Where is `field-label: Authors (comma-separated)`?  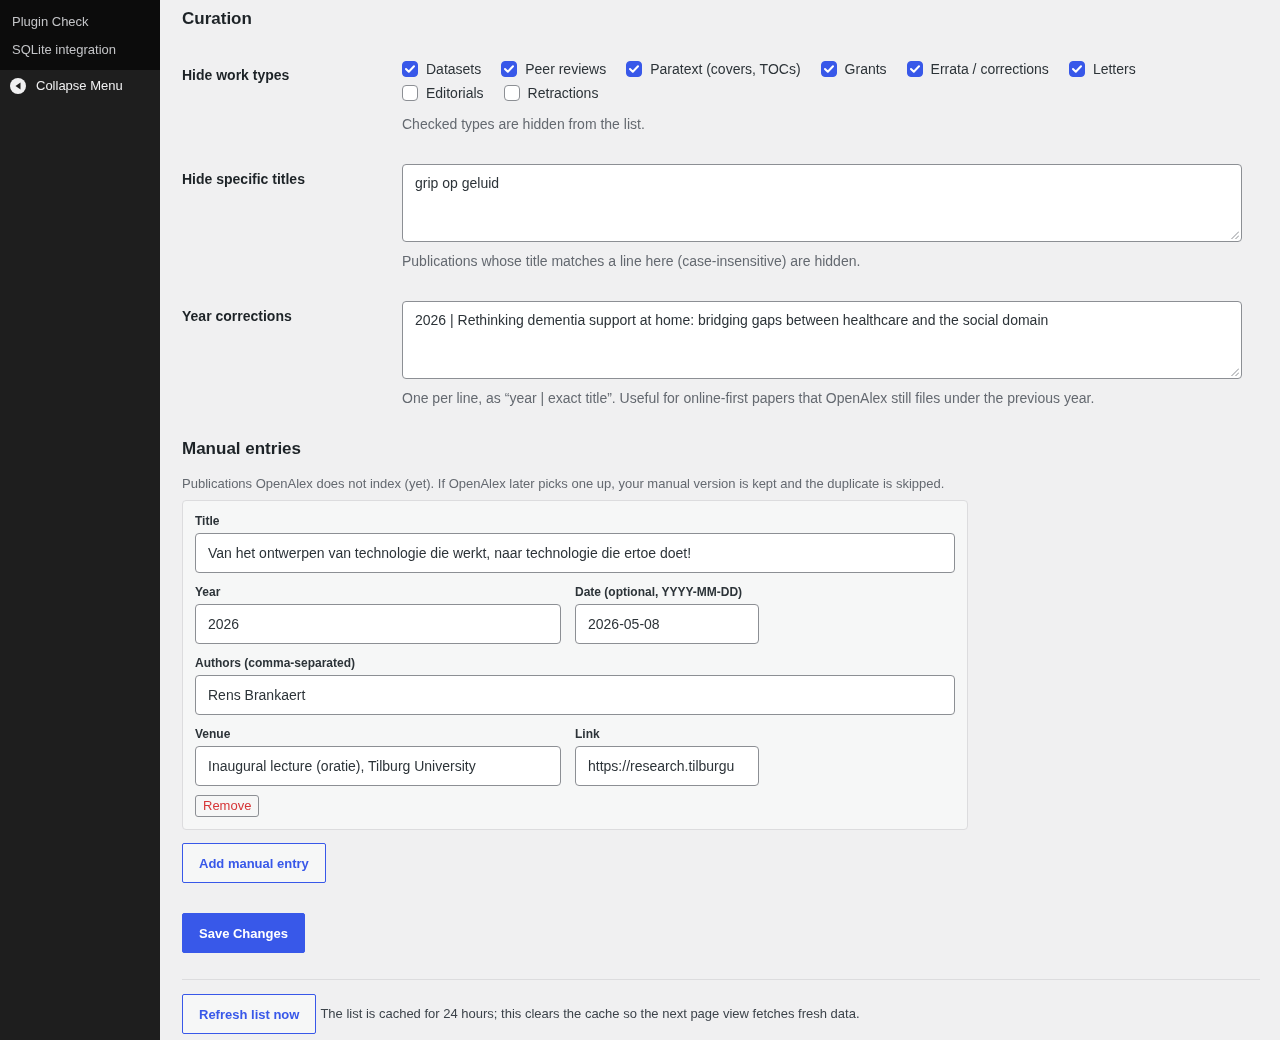
field-label: Authors (comma-separated) is located at coordinates (275, 663).